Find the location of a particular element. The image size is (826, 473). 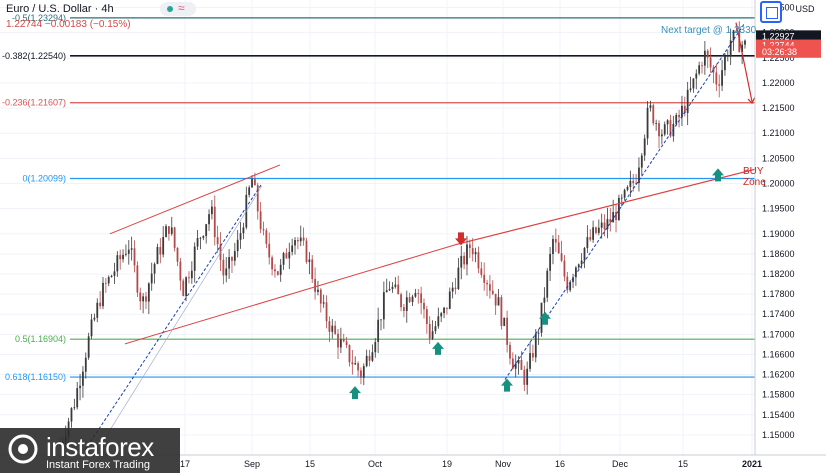

buy-zone-label: BUY is located at coordinates (753, 171).